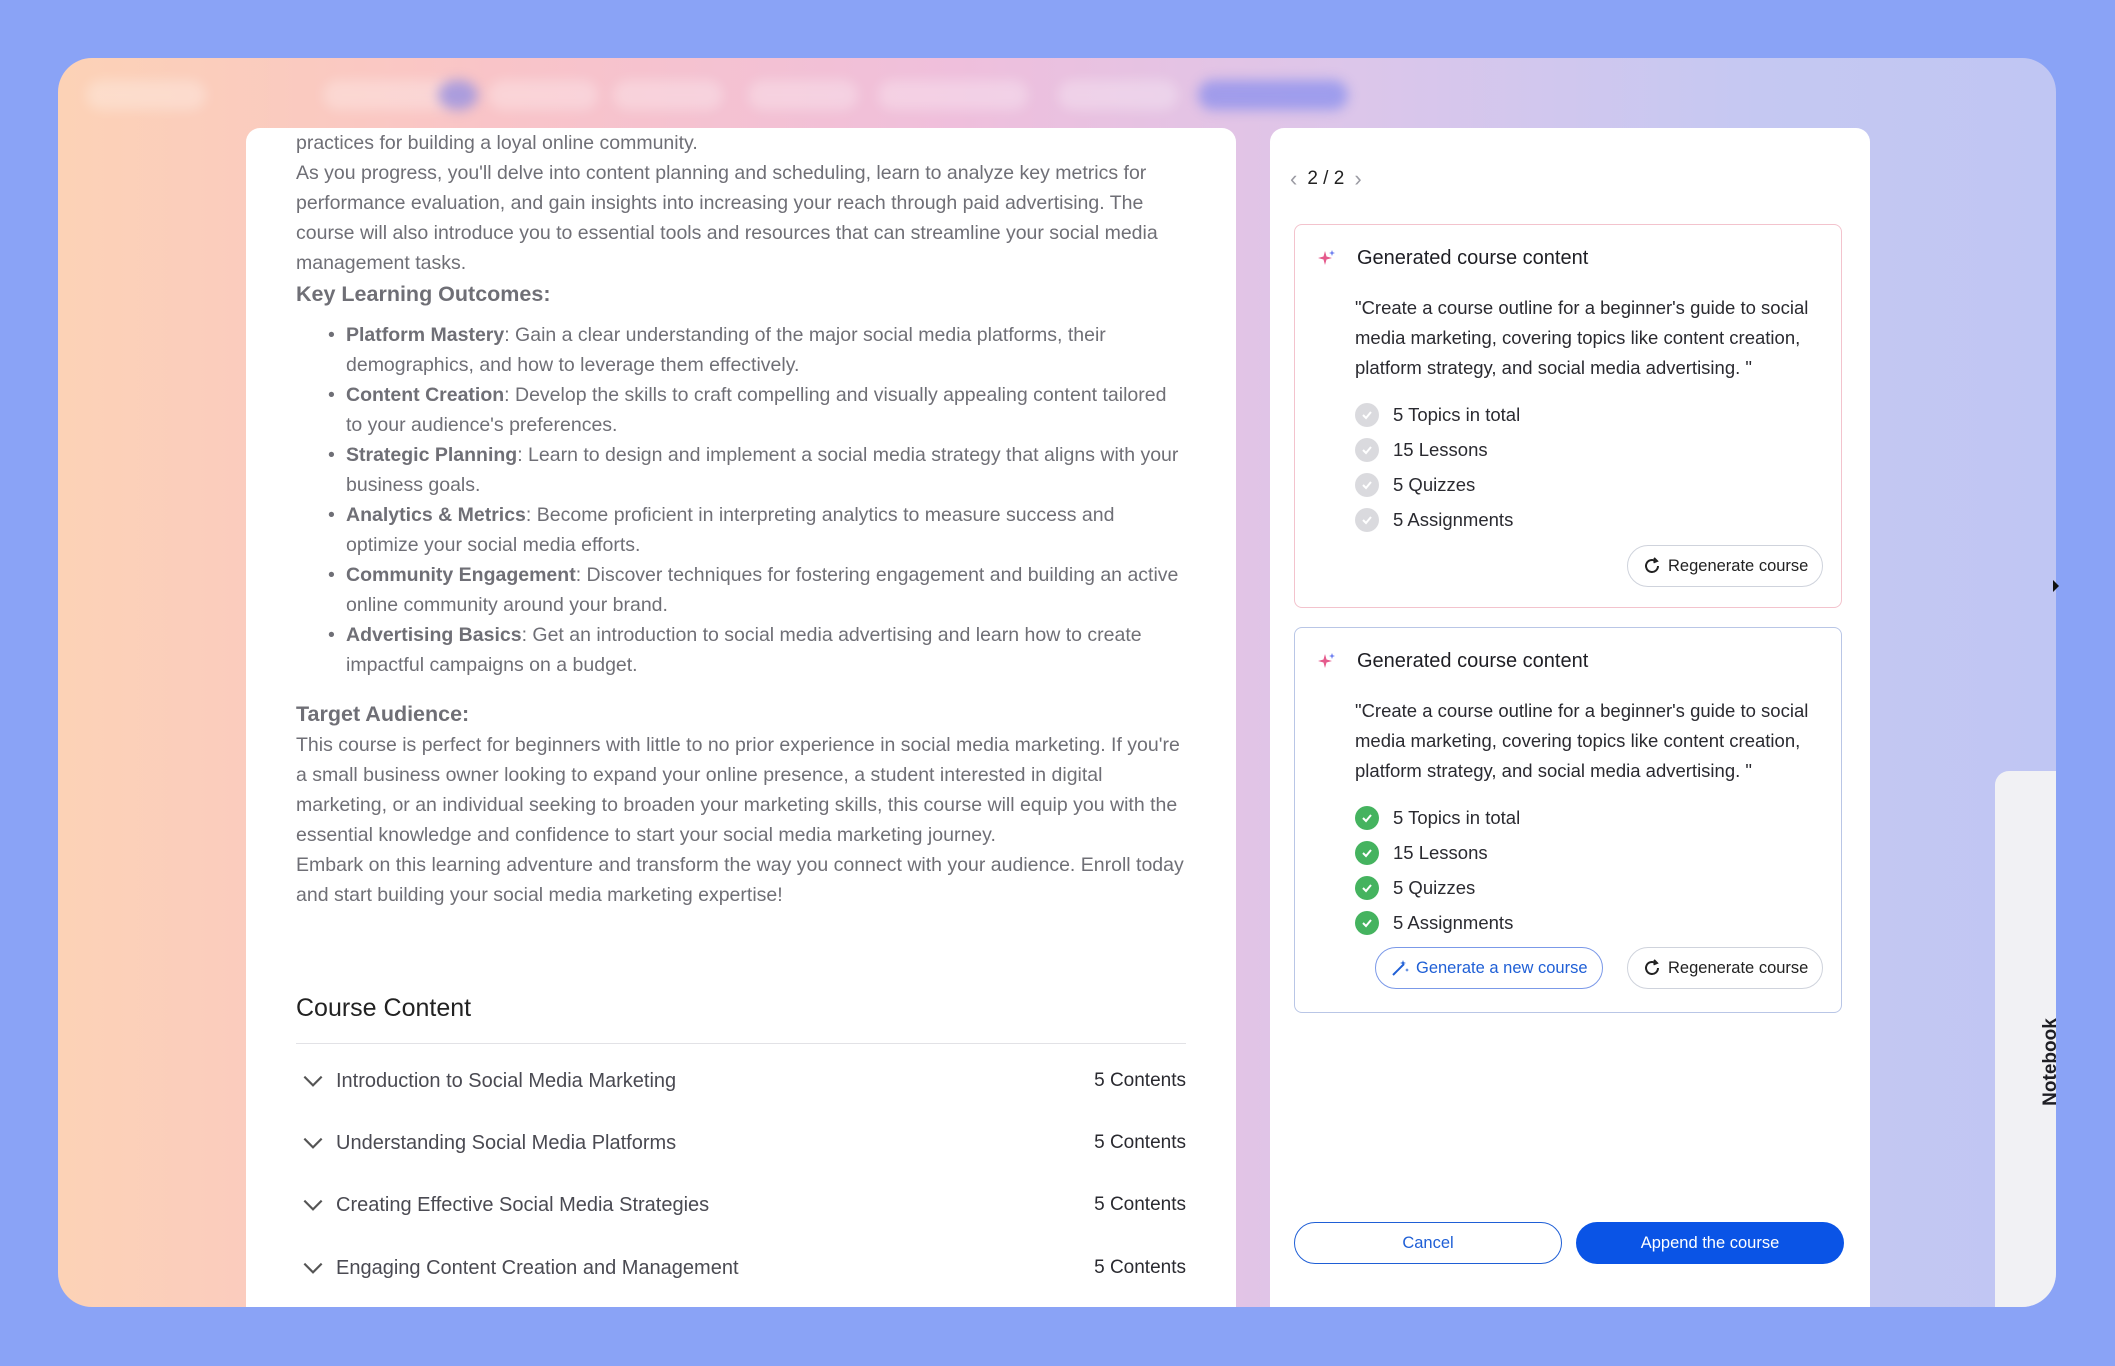  What do you see at coordinates (1710, 1243) in the screenshot?
I see `append-course-button: Append the course` at bounding box center [1710, 1243].